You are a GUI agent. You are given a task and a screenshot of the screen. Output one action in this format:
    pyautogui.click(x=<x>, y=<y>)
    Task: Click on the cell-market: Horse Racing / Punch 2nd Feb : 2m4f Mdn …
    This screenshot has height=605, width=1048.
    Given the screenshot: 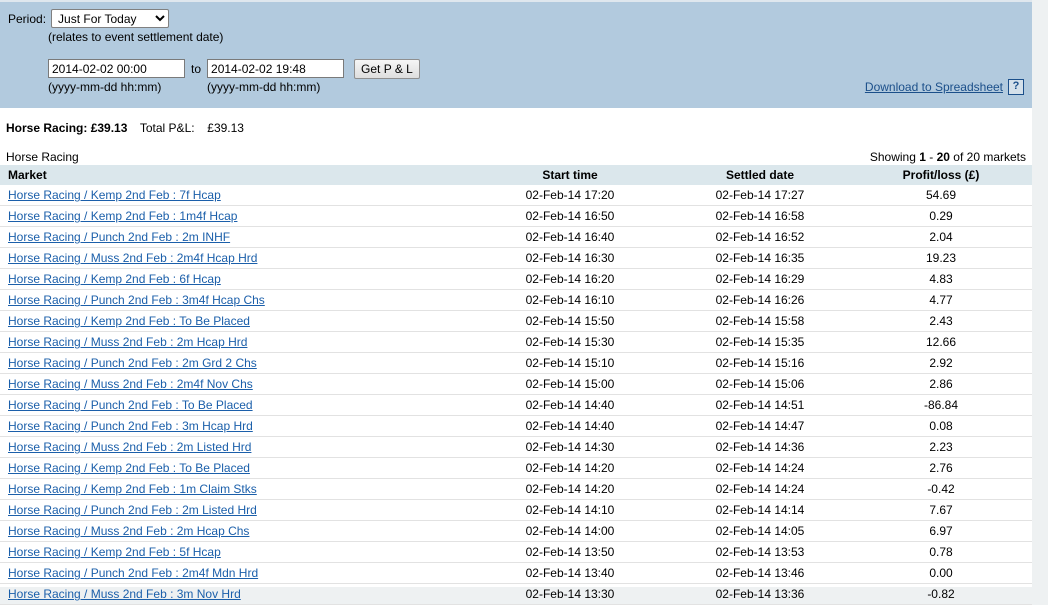 What is the action you would take?
    pyautogui.click(x=235, y=573)
    